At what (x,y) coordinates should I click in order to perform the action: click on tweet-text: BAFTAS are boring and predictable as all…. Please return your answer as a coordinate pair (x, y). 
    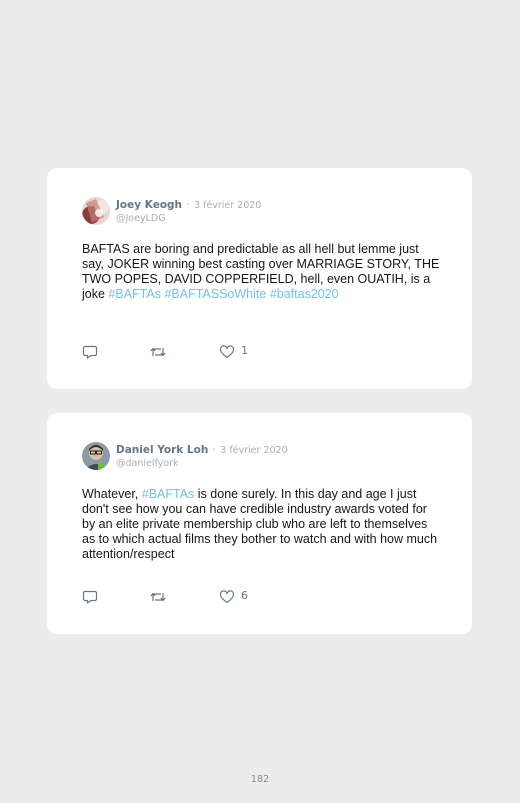
    Looking at the image, I should click on (262, 272).